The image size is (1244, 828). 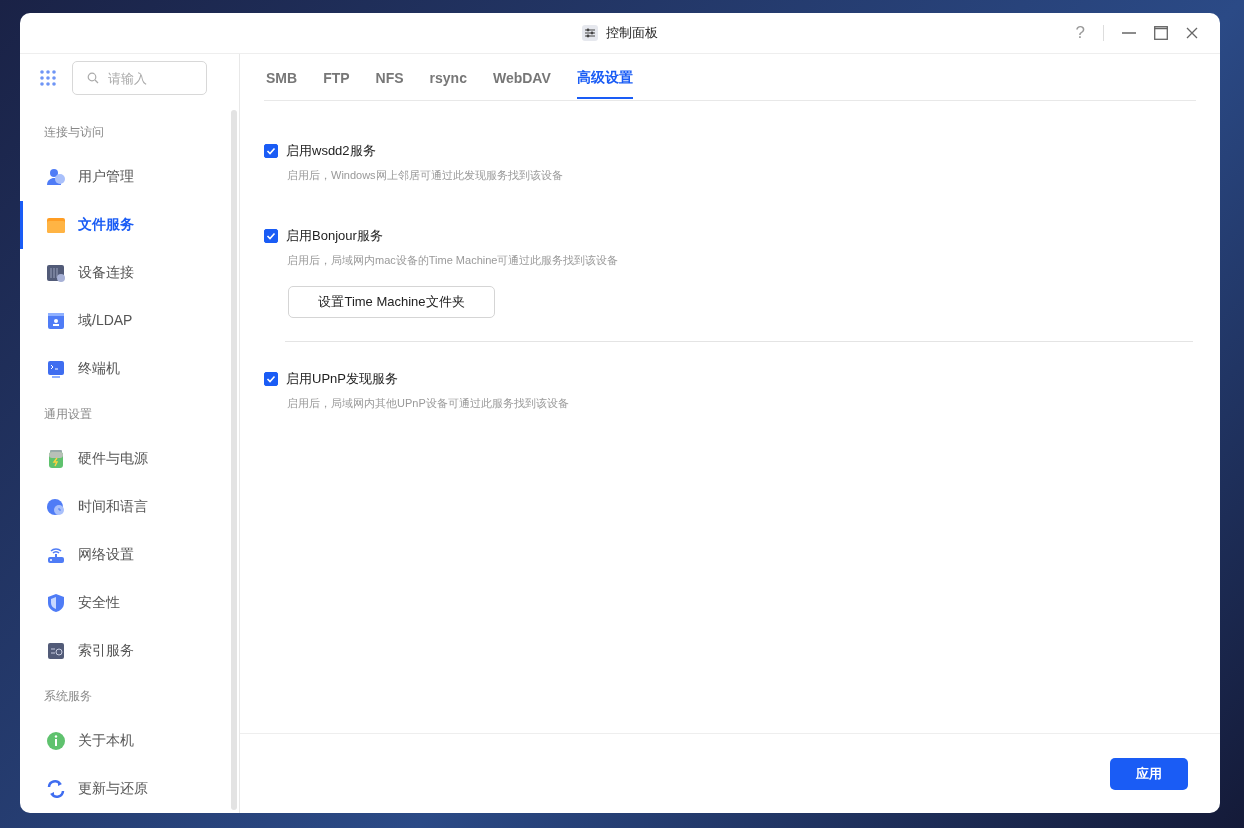 I want to click on sidebar-item: 关于本机, so click(x=129, y=741).